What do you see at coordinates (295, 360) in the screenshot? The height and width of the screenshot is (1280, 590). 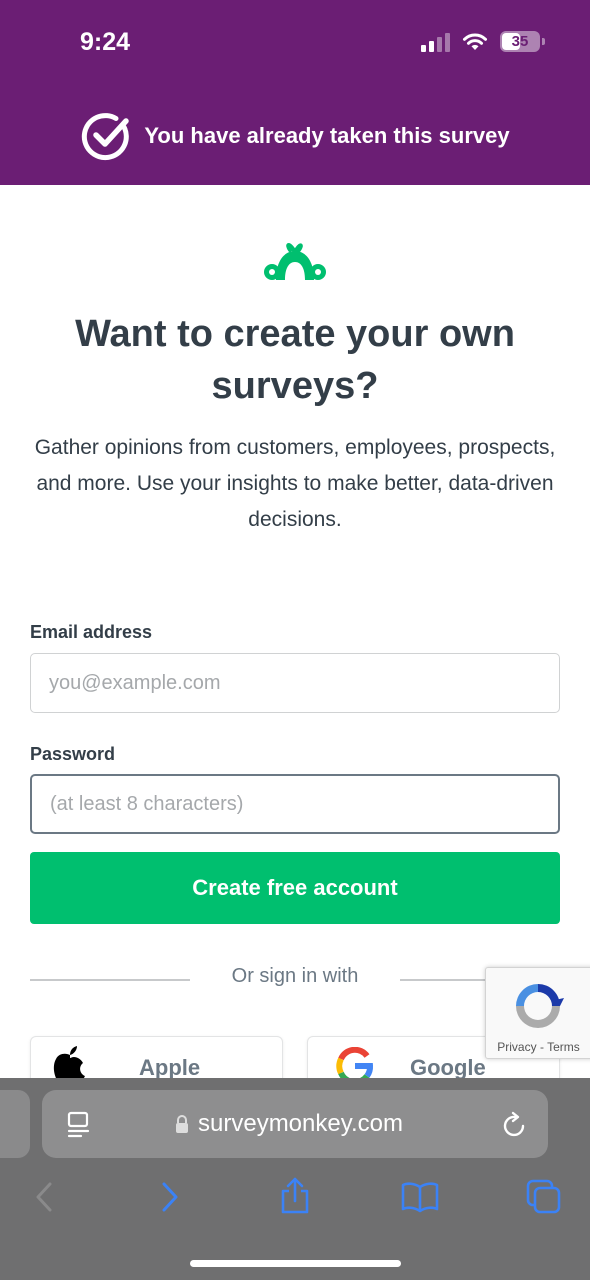 I see `page-headline: Want to create your own surveys?` at bounding box center [295, 360].